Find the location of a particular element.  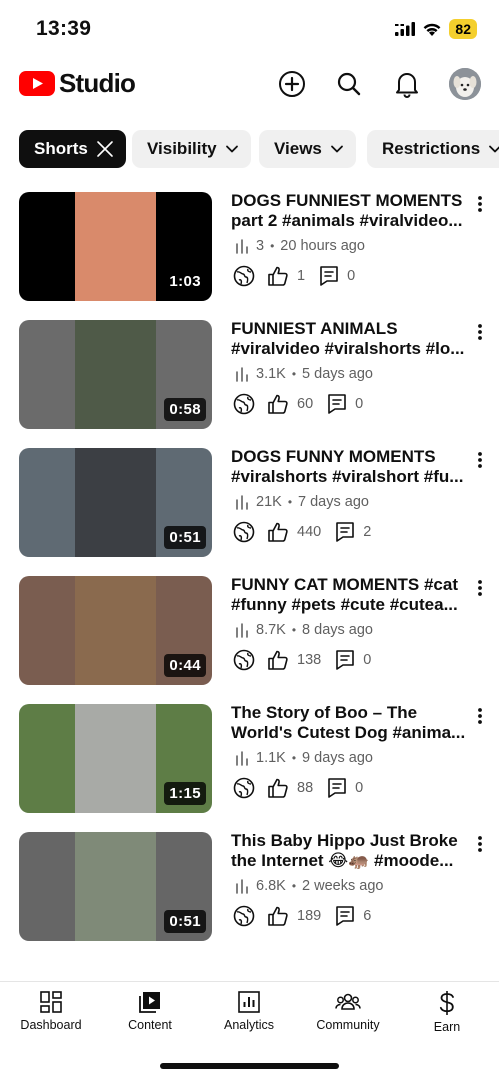

nav-content: Content is located at coordinates (150, 1011).